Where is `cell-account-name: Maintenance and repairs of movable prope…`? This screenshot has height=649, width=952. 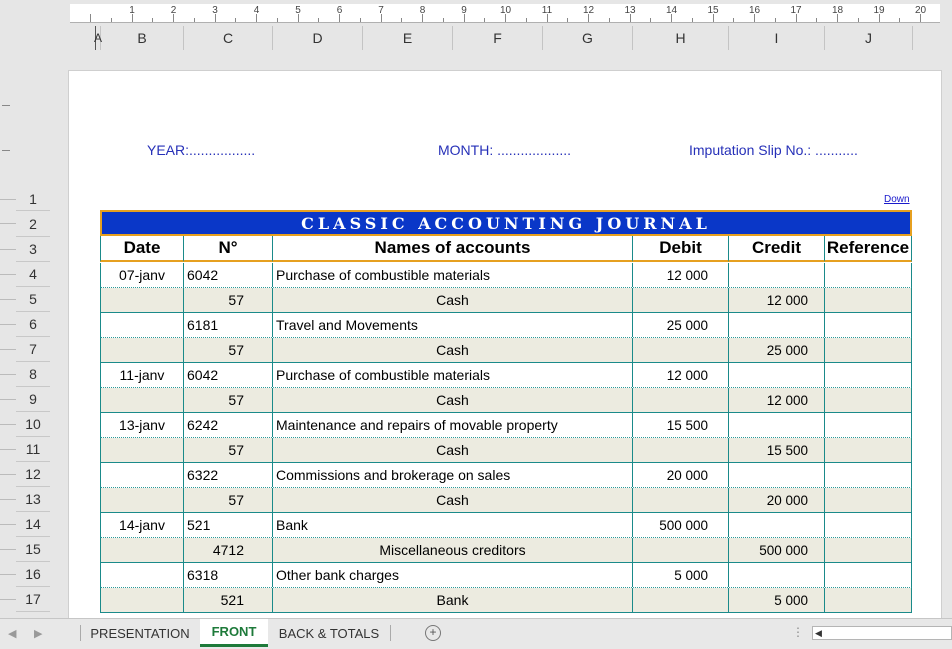 cell-account-name: Maintenance and repairs of movable prope… is located at coordinates (453, 425).